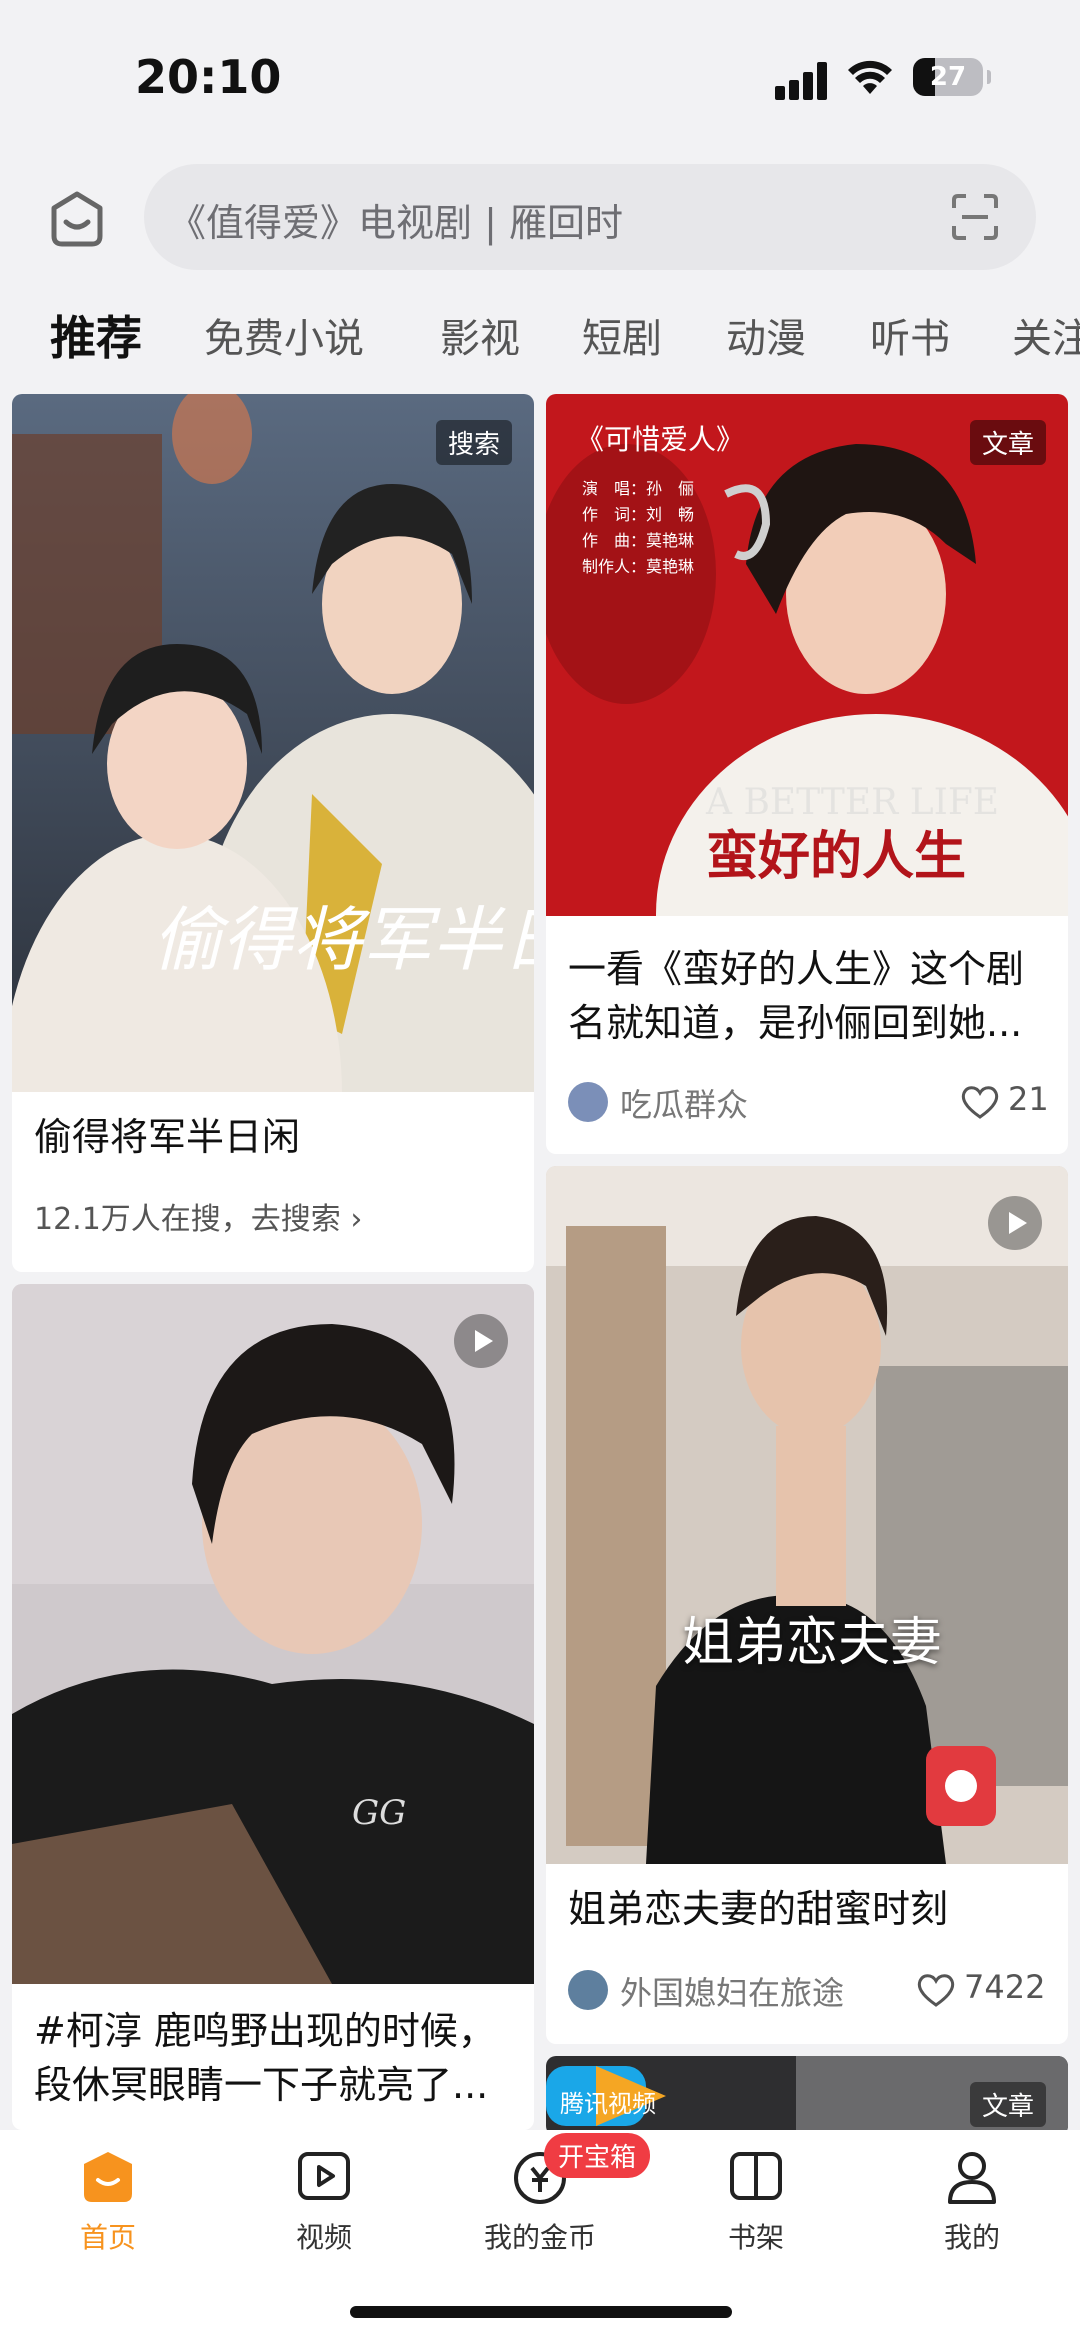 Image resolution: width=1080 pixels, height=2341 pixels. I want to click on app-logo-icon, so click(77, 219).